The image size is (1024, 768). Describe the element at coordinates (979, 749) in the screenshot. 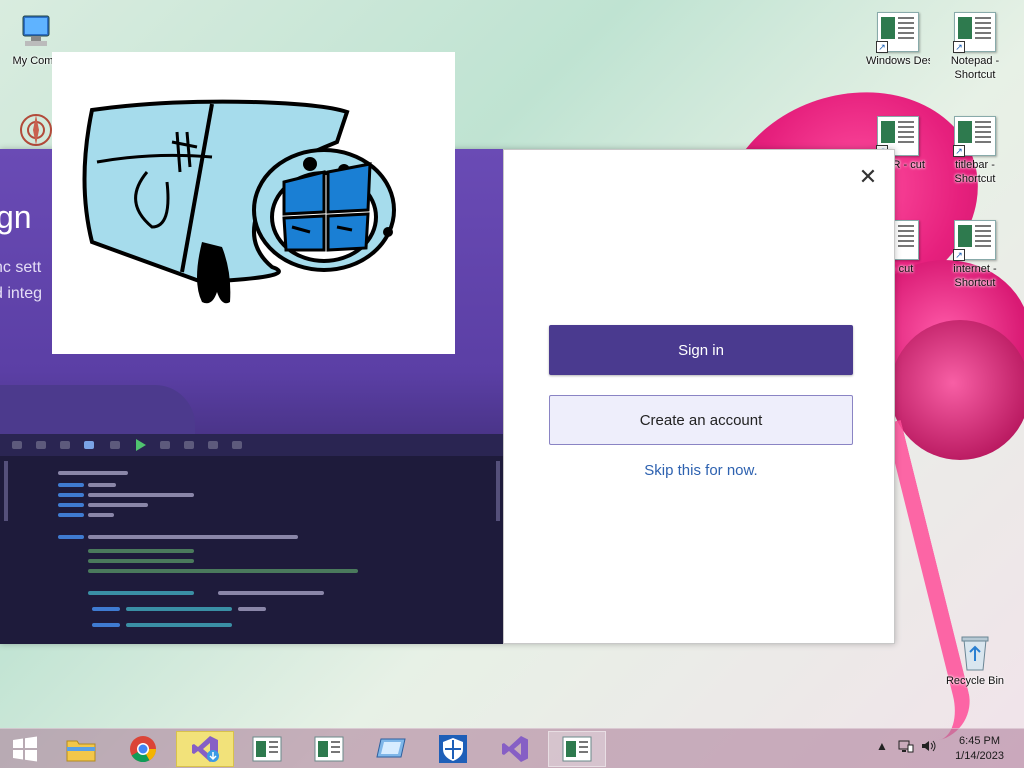

I see `taskbar-clock: 6:45 PM 1/14/2023` at that location.